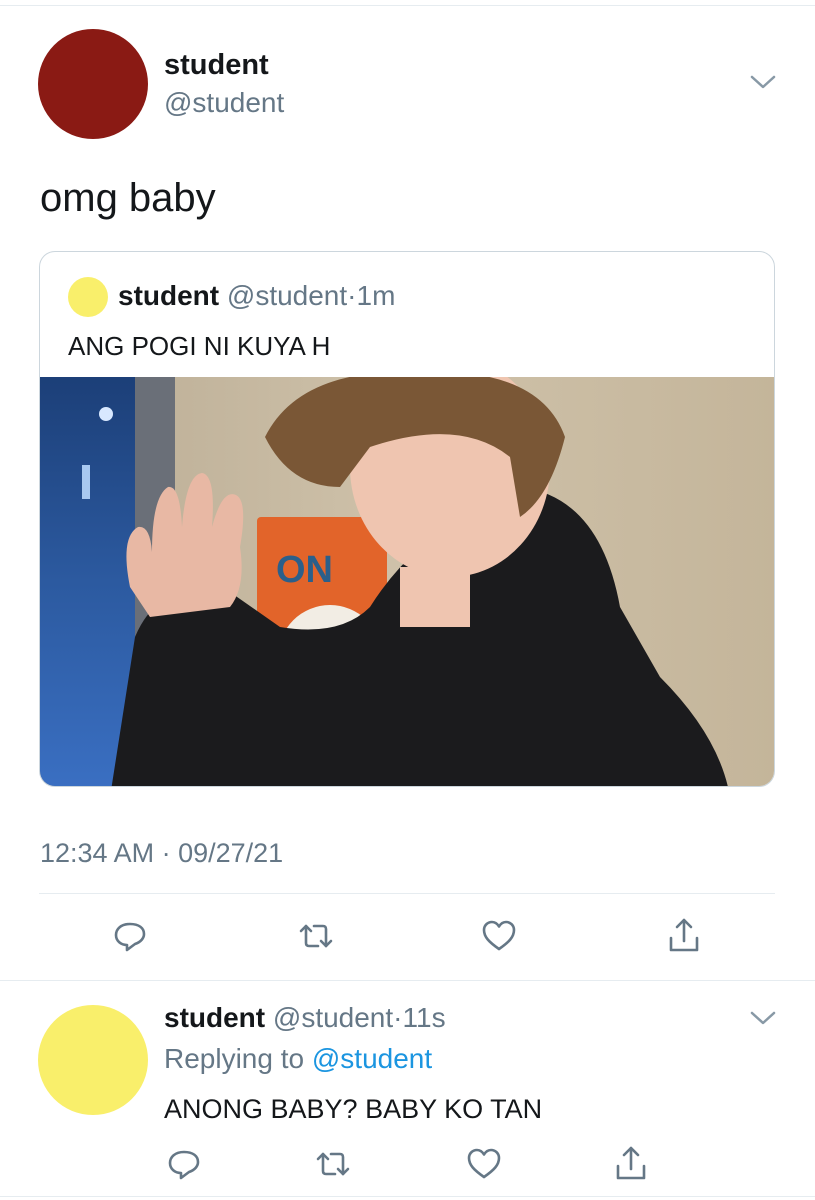  Describe the element at coordinates (234, 1058) in the screenshot. I see `replying-to-label: Replying to` at that location.